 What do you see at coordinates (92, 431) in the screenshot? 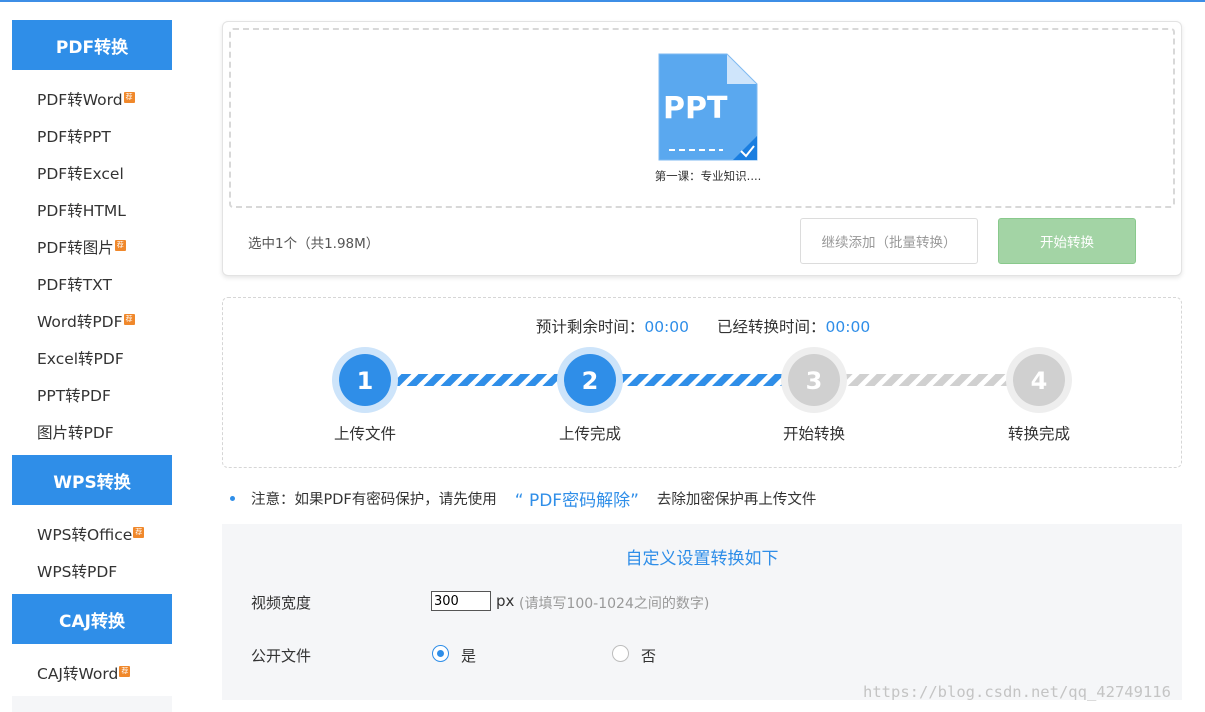
I see `sidebar-item-image-to-pdf: 图片转PDF` at bounding box center [92, 431].